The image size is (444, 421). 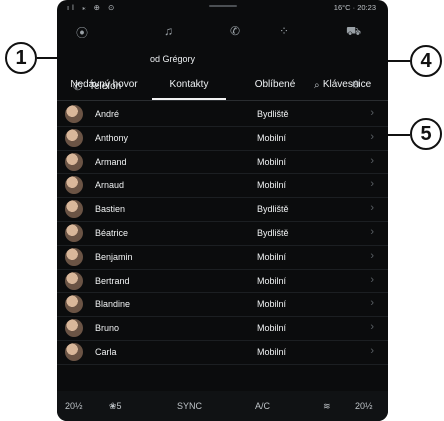 I want to click on contact-name: Anthony, so click(x=112, y=137).